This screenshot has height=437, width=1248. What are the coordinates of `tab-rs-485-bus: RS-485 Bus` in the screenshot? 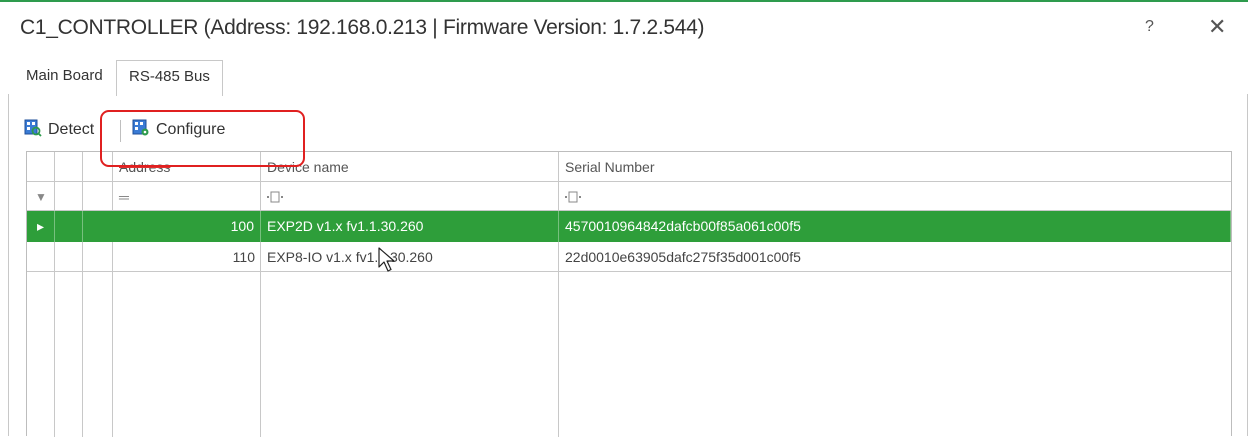 It's located at (169, 78).